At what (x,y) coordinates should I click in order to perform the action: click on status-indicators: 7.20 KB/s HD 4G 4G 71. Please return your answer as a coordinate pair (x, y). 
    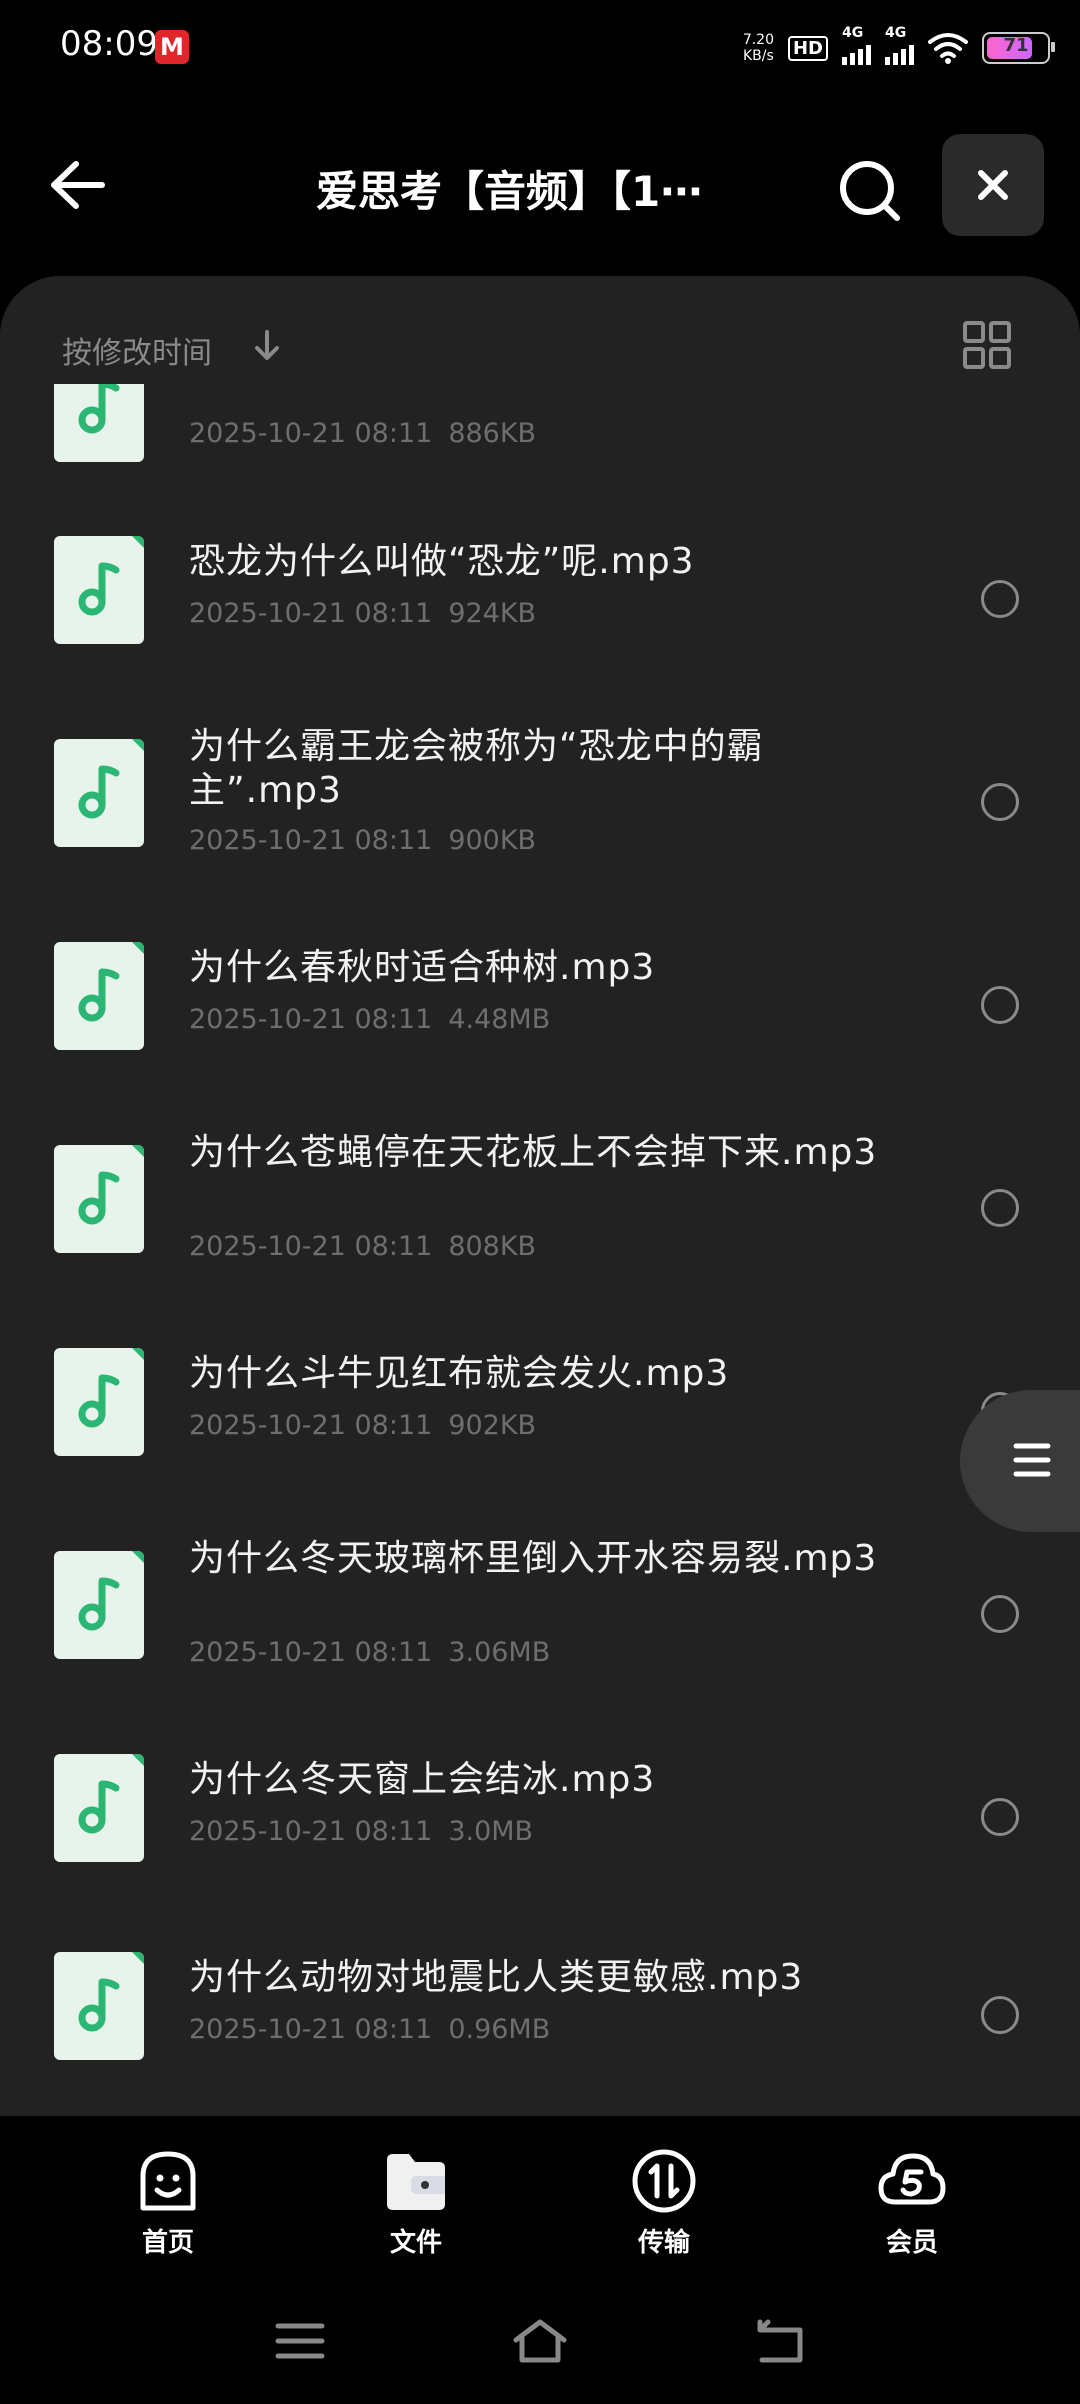
    Looking at the image, I should click on (899, 46).